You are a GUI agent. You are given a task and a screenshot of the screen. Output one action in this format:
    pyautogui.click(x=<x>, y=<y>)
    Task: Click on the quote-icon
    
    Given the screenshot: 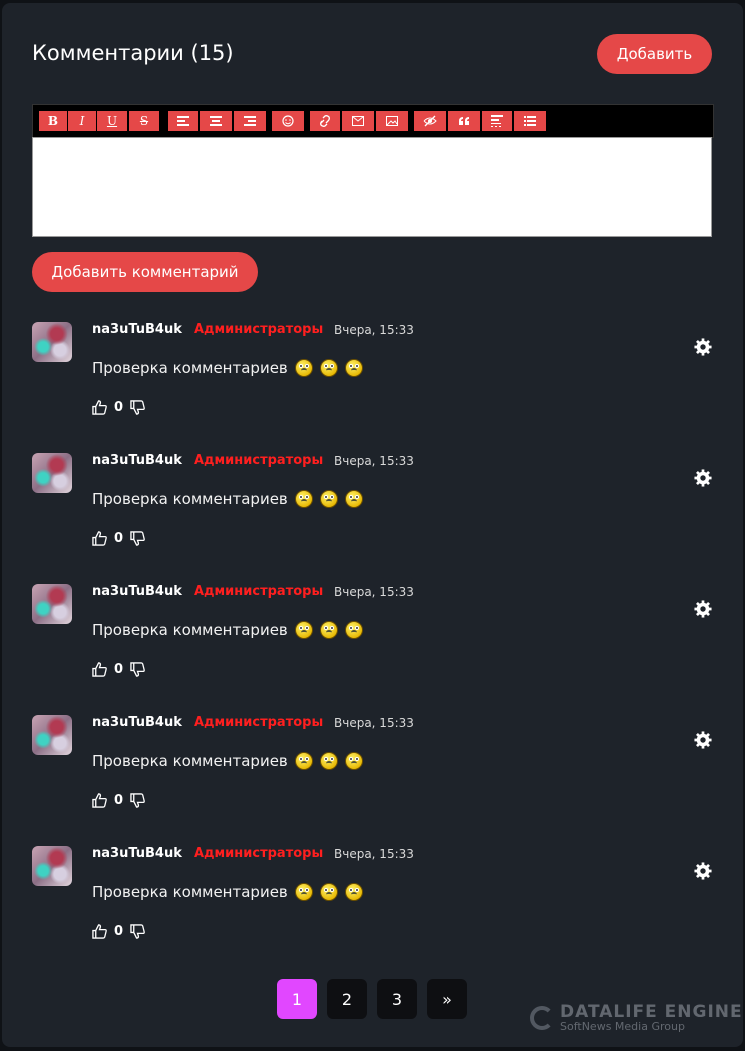 What is the action you would take?
    pyautogui.click(x=464, y=121)
    